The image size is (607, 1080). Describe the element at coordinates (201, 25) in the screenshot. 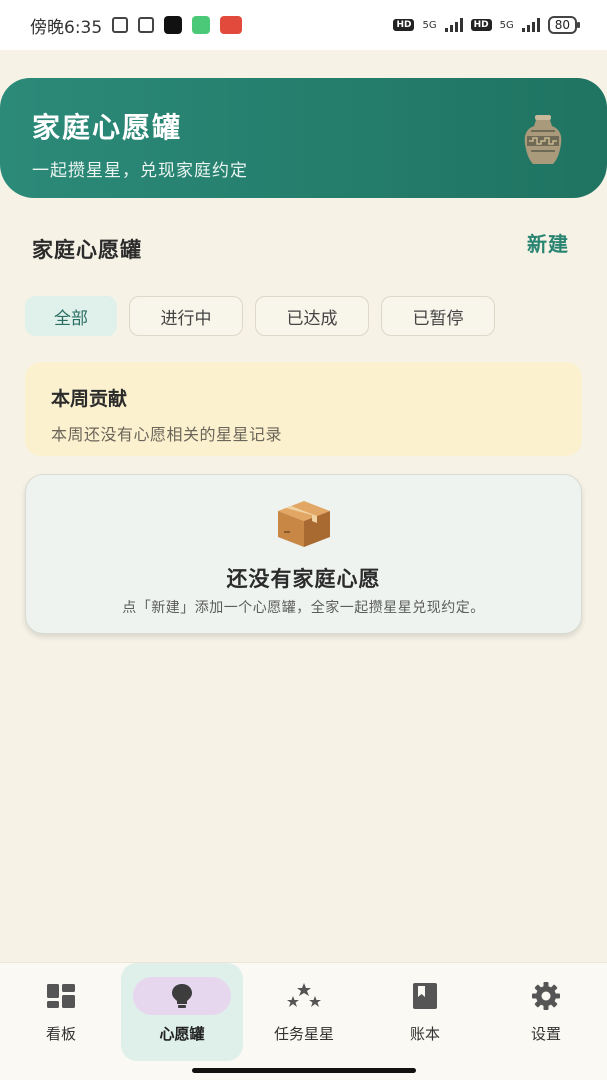

I see `app-notification-icon` at that location.